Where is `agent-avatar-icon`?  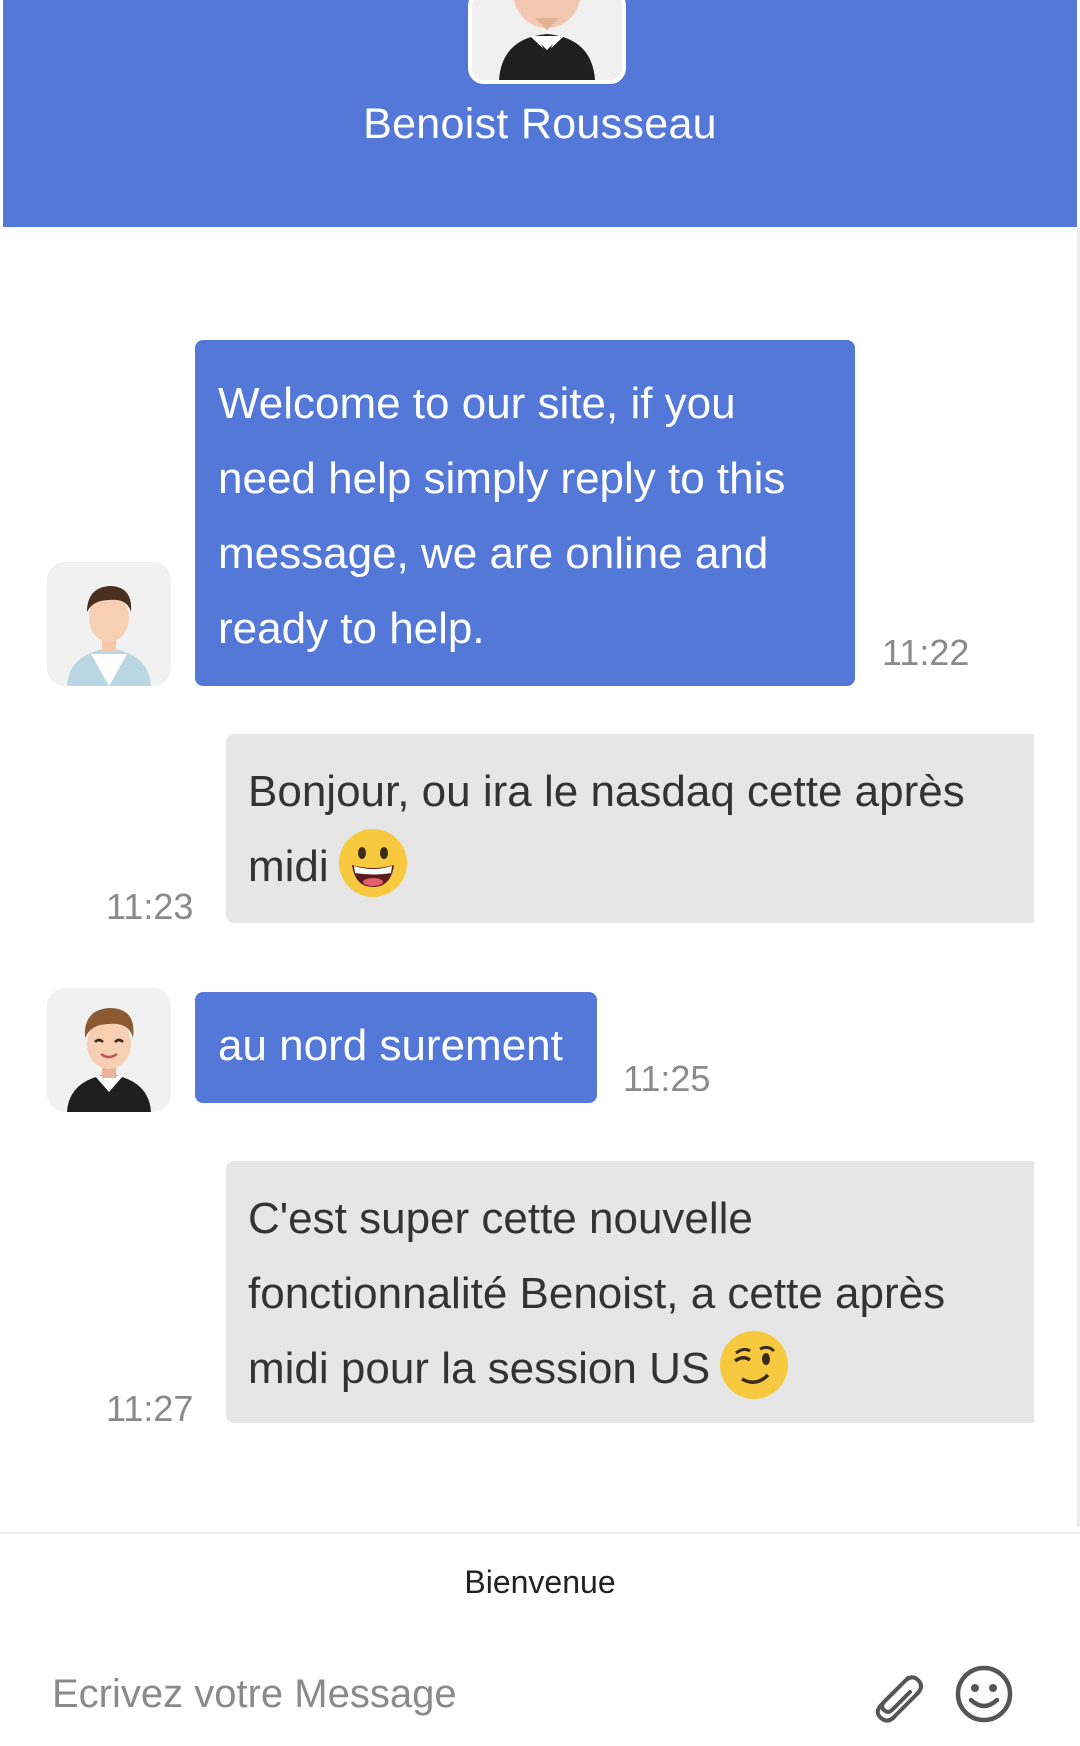
agent-avatar-icon is located at coordinates (547, 40).